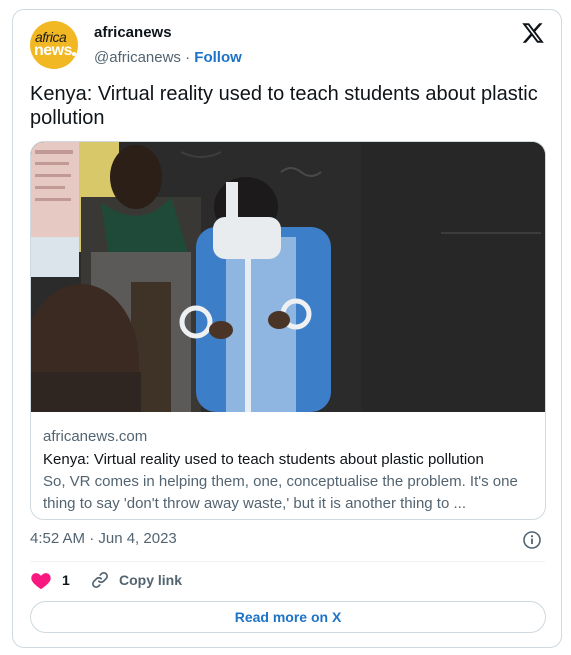 The image size is (571, 655). I want to click on copy-link-button: Copy link, so click(136, 580).